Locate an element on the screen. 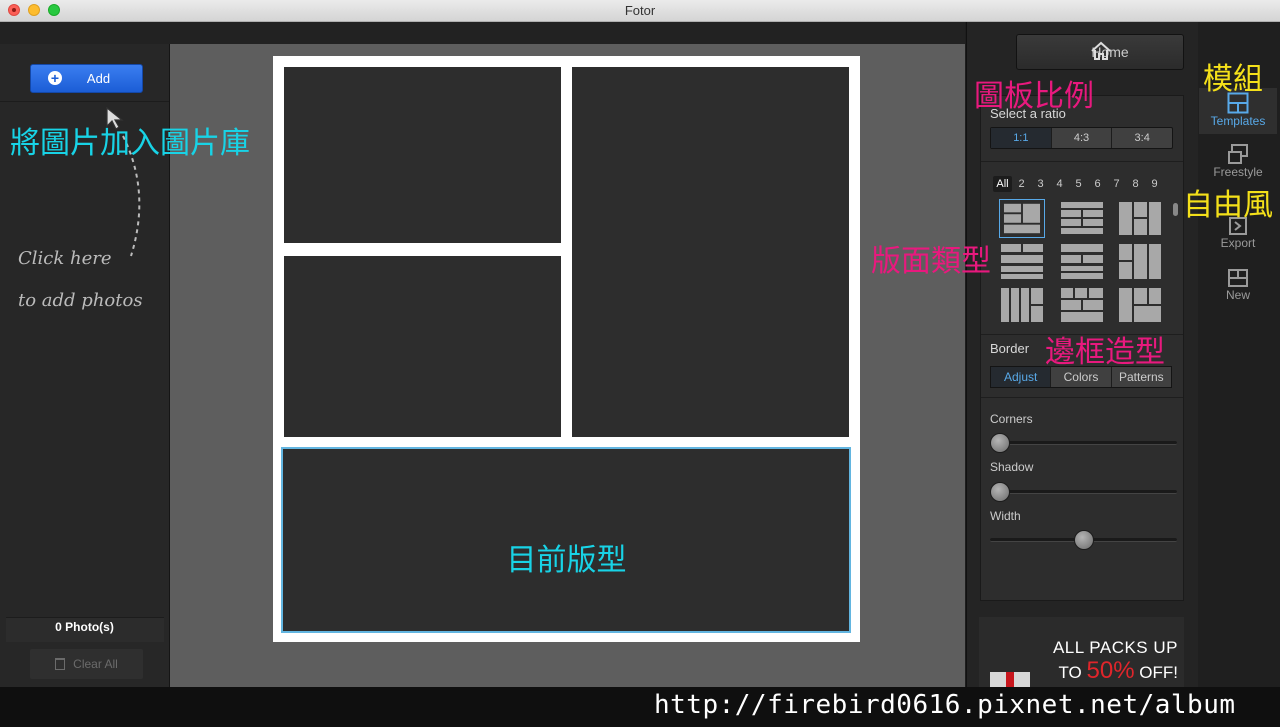 This screenshot has height=727, width=1280. count-filter-7: 7 is located at coordinates (1116, 184).